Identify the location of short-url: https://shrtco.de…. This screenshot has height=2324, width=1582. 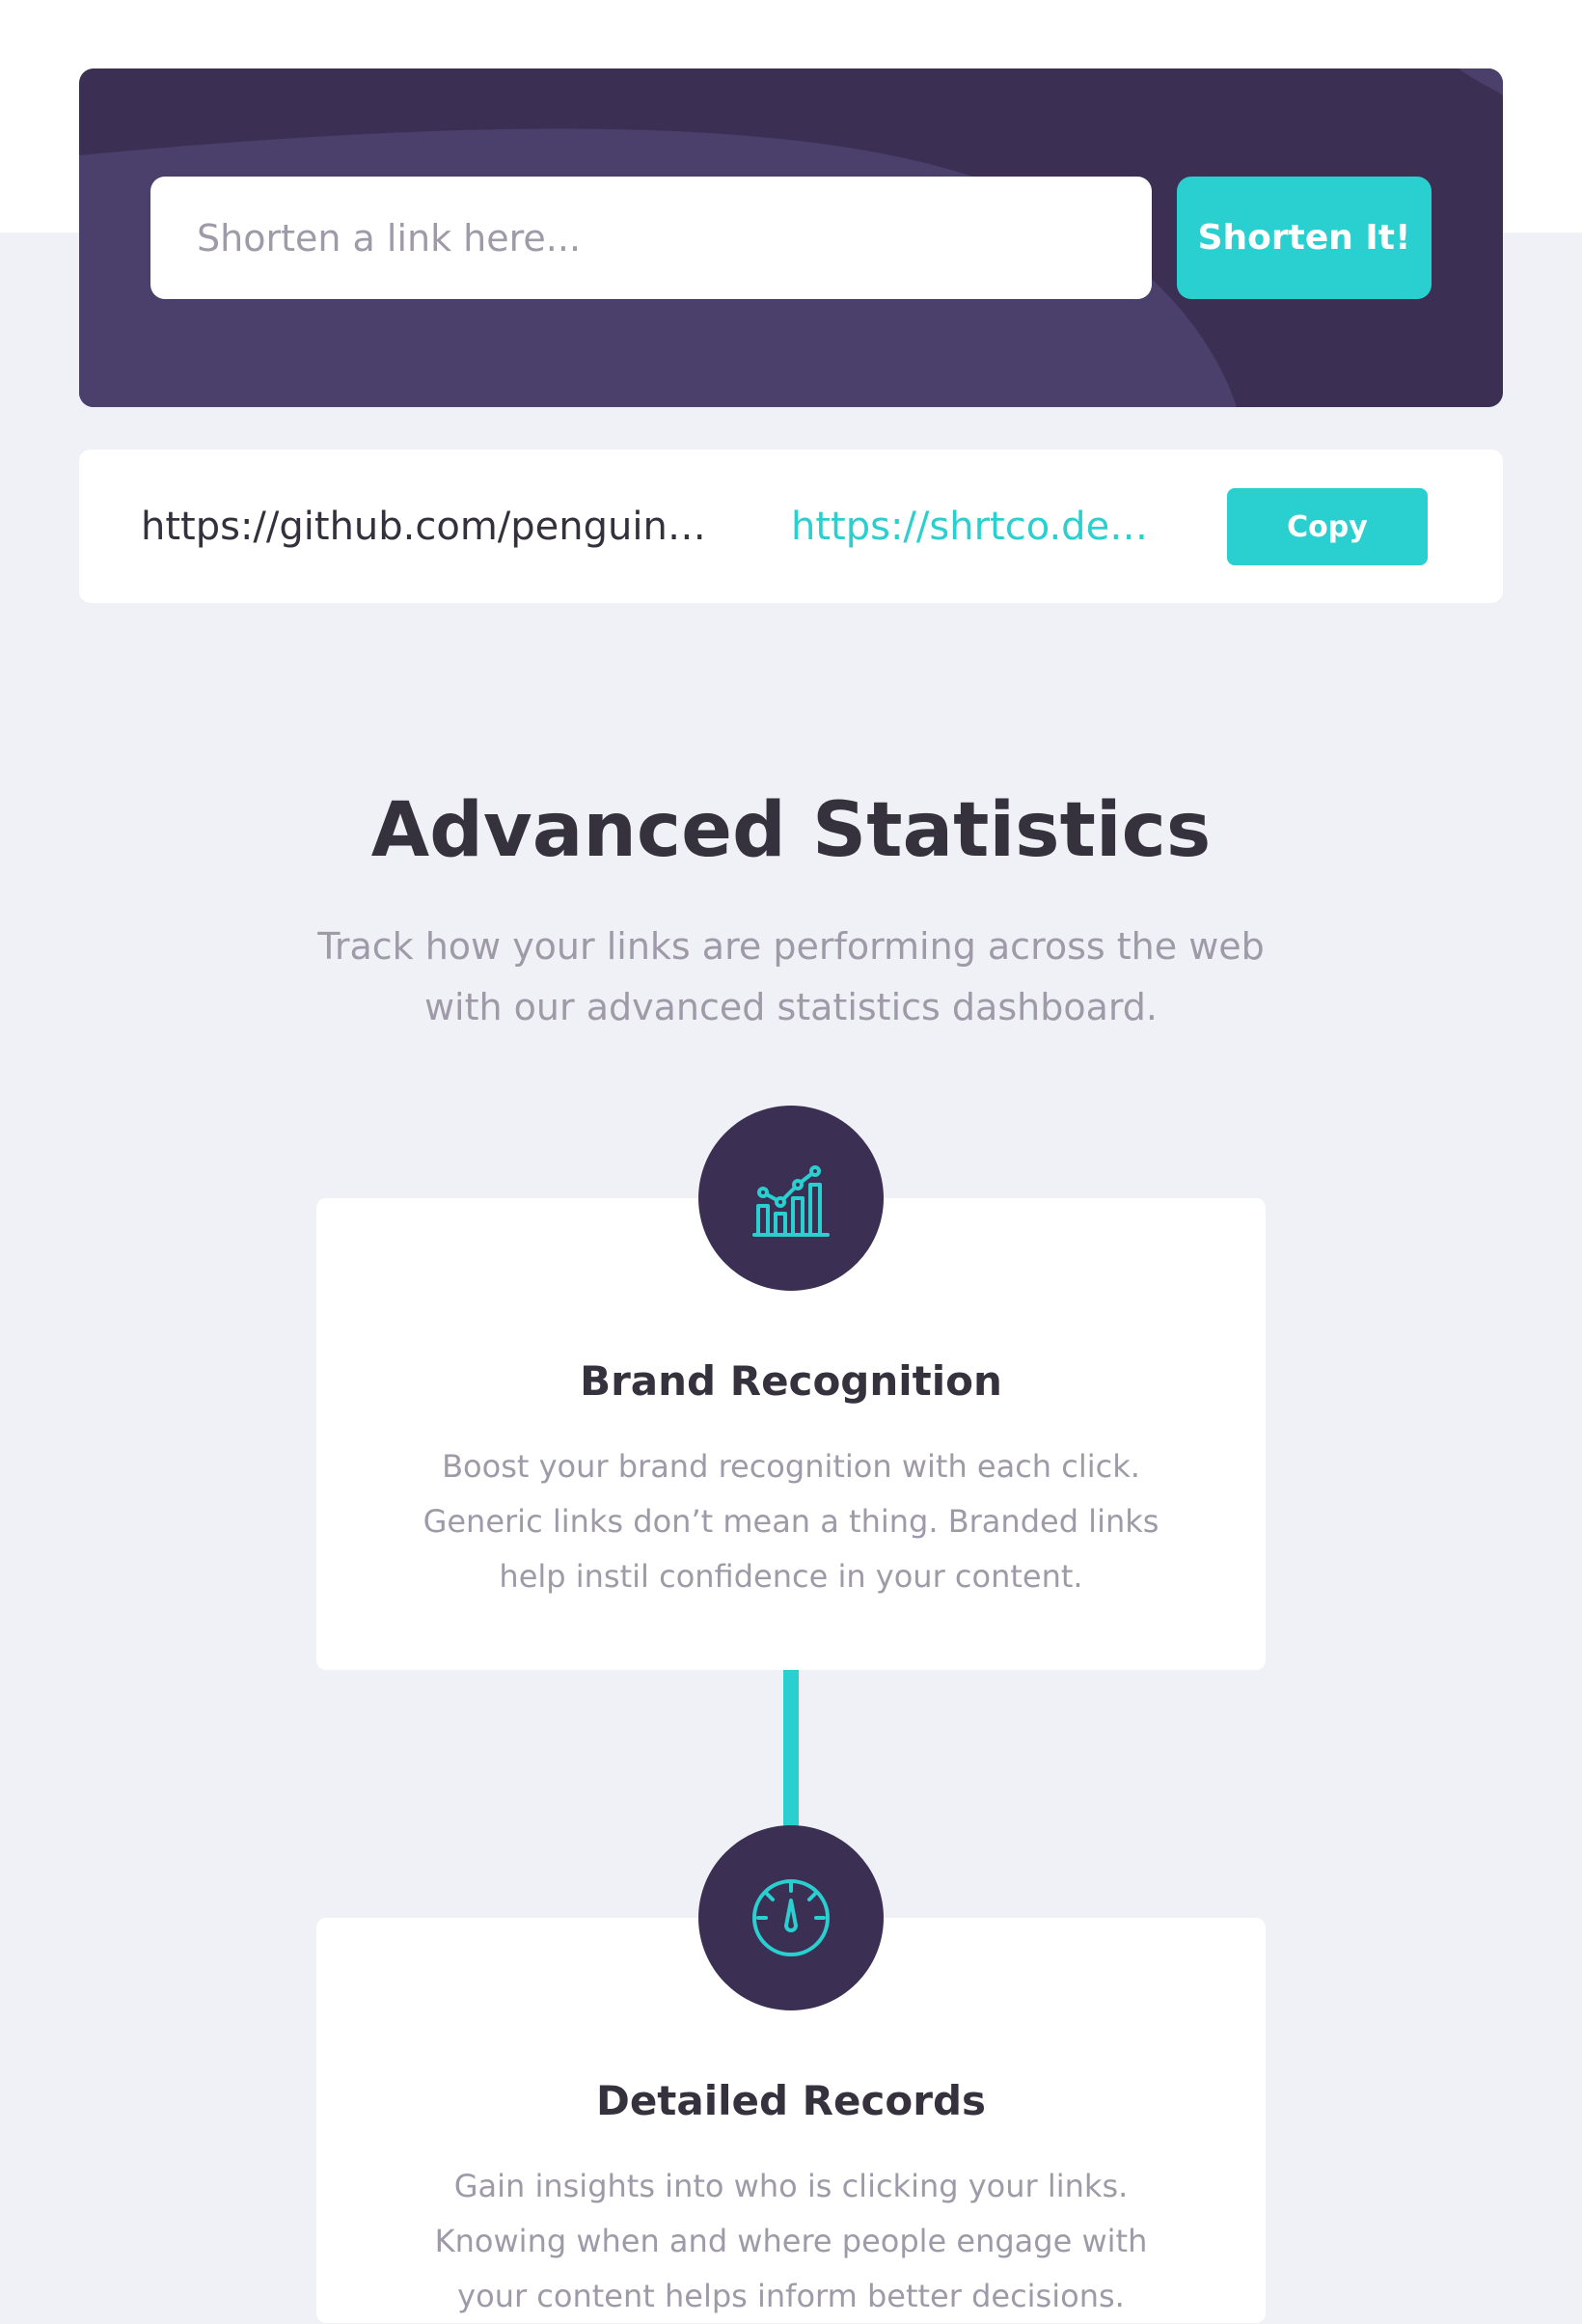
(979, 527).